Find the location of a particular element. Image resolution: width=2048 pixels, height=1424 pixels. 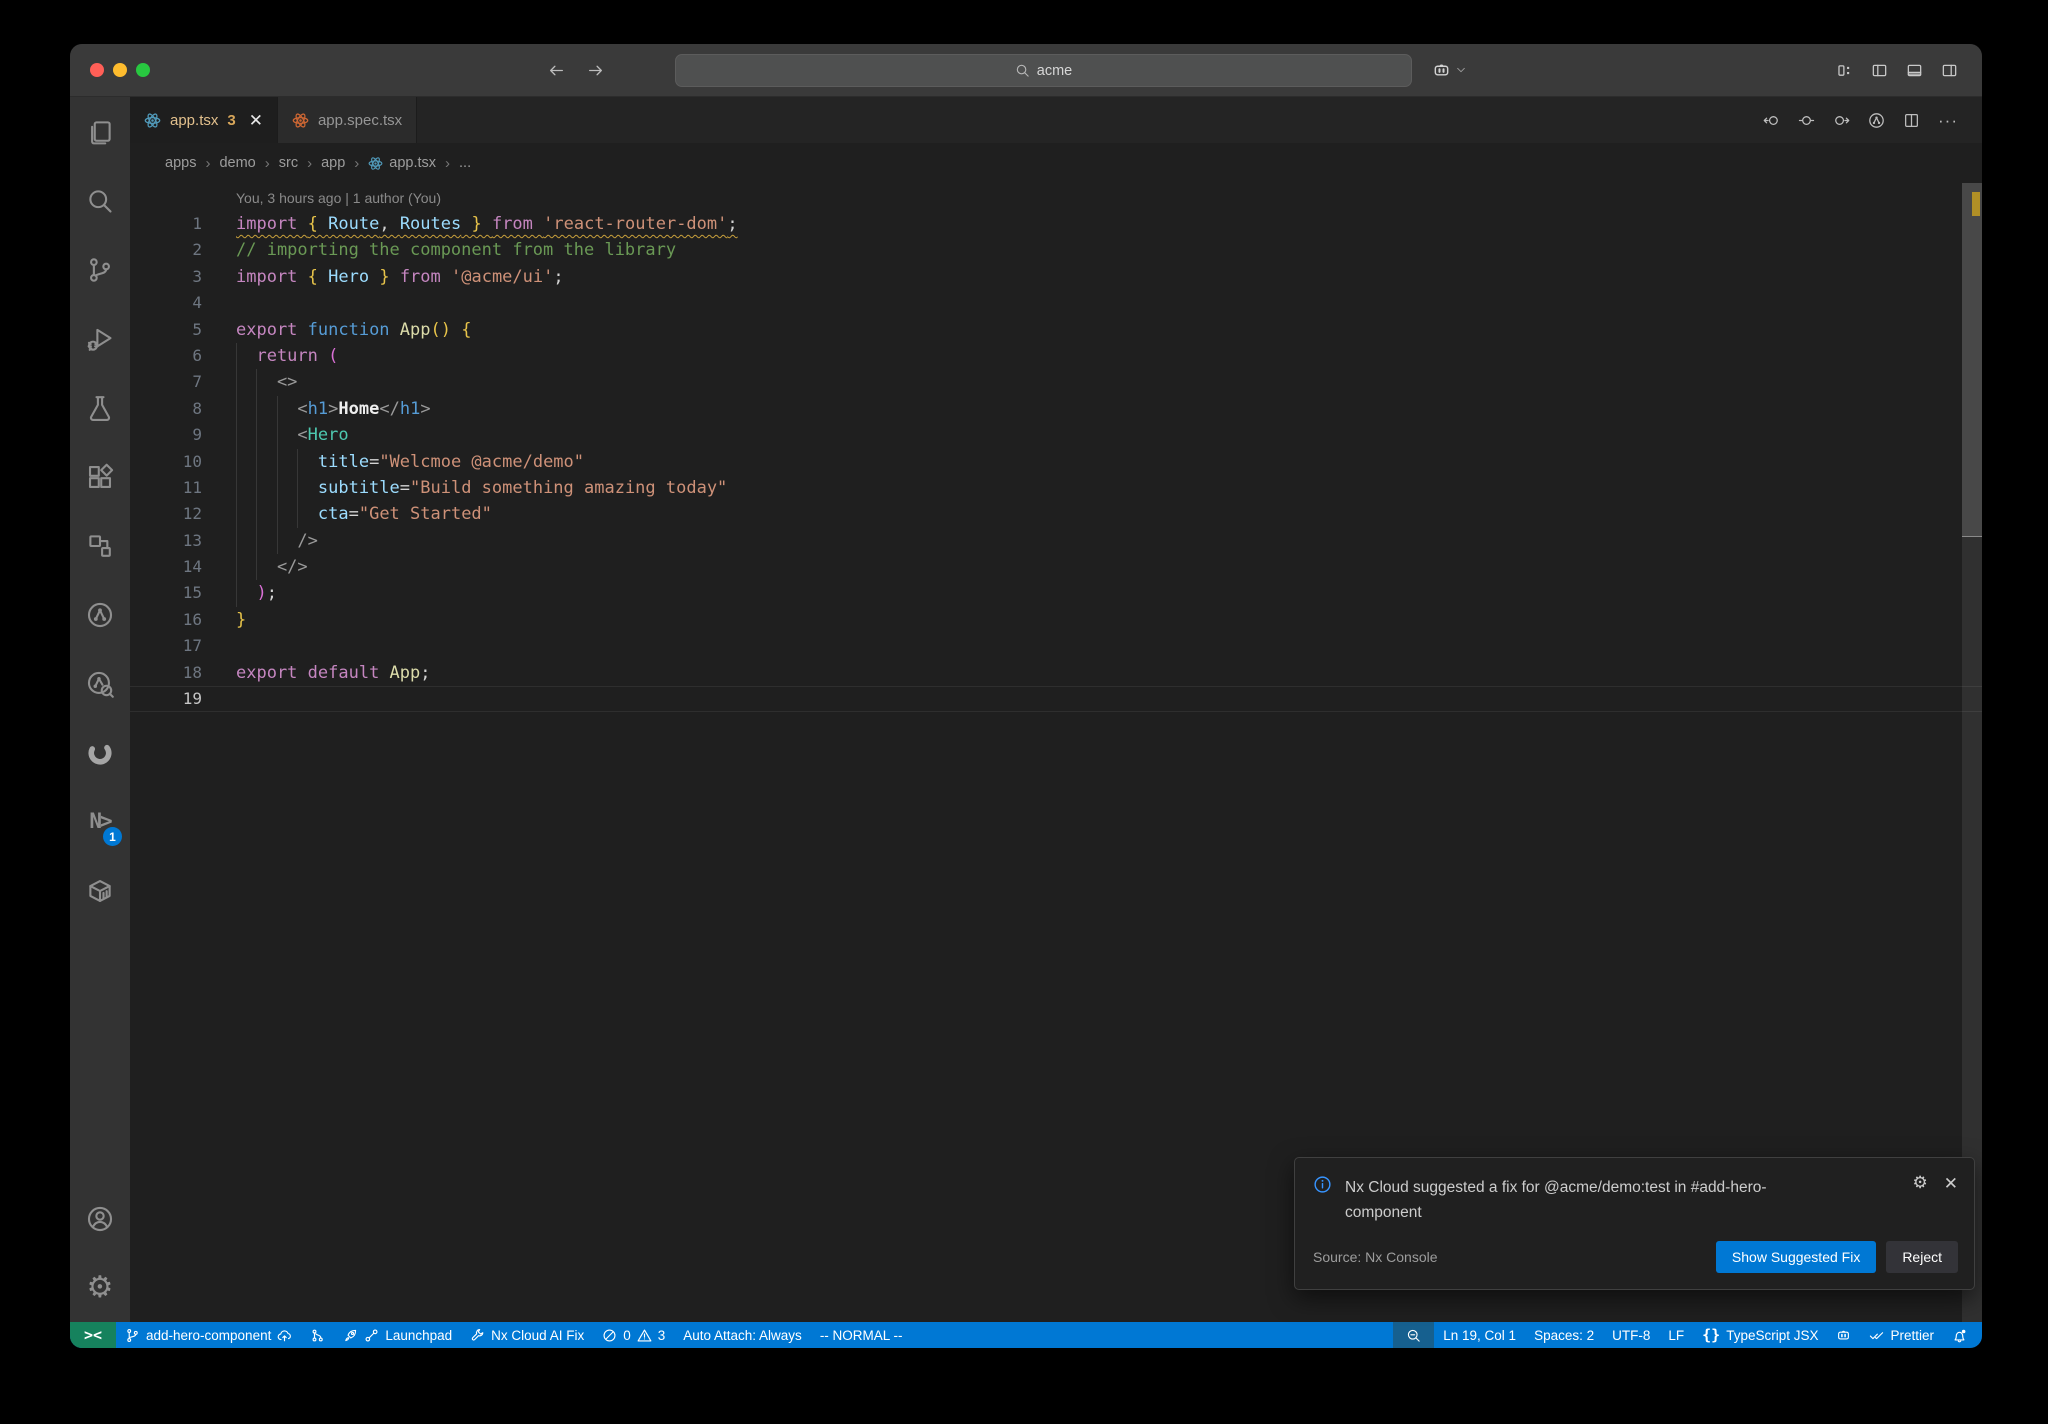

status-commit-graph is located at coordinates (317, 1335).